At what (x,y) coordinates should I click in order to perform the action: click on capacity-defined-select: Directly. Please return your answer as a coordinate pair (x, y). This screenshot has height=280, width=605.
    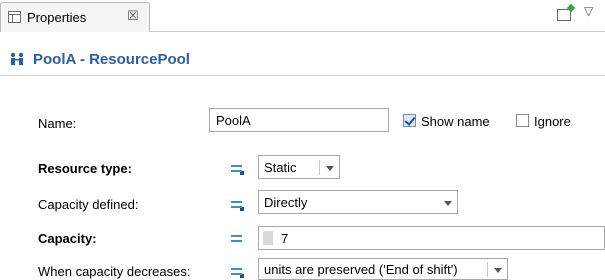
    Looking at the image, I should click on (358, 202).